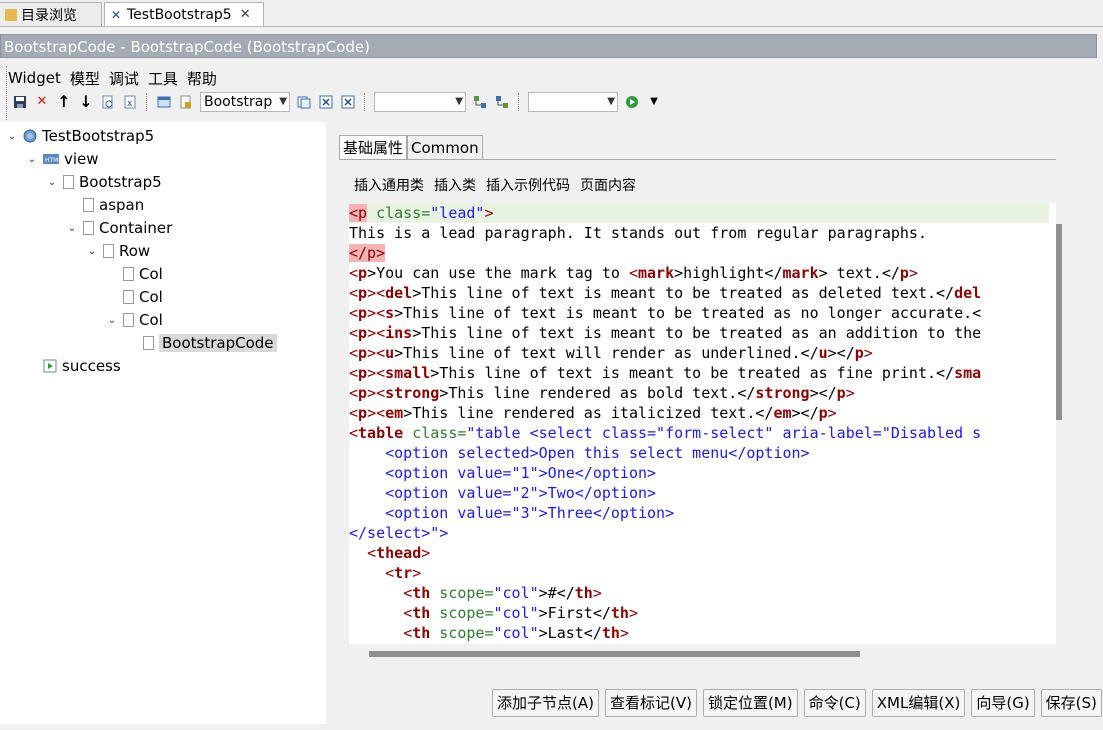 This screenshot has height=730, width=1103. Describe the element at coordinates (164, 102) in the screenshot. I see `window-icon` at that location.